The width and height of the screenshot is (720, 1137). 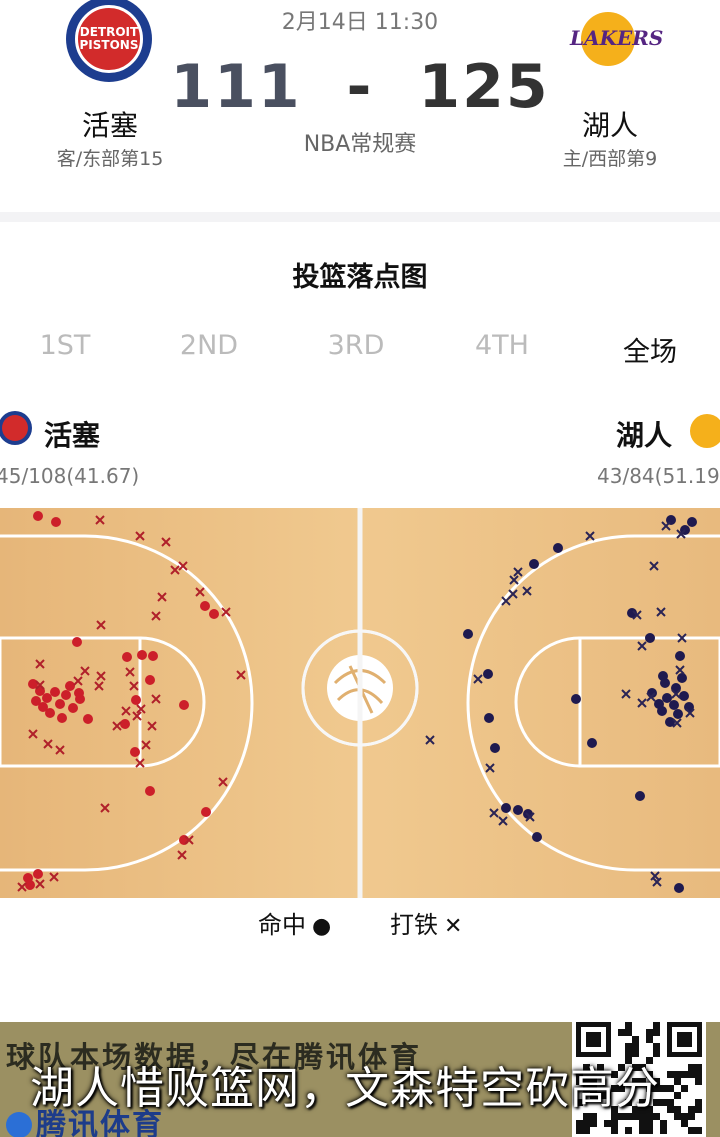 What do you see at coordinates (282, 925) in the screenshot?
I see `legend-made-label: 命中` at bounding box center [282, 925].